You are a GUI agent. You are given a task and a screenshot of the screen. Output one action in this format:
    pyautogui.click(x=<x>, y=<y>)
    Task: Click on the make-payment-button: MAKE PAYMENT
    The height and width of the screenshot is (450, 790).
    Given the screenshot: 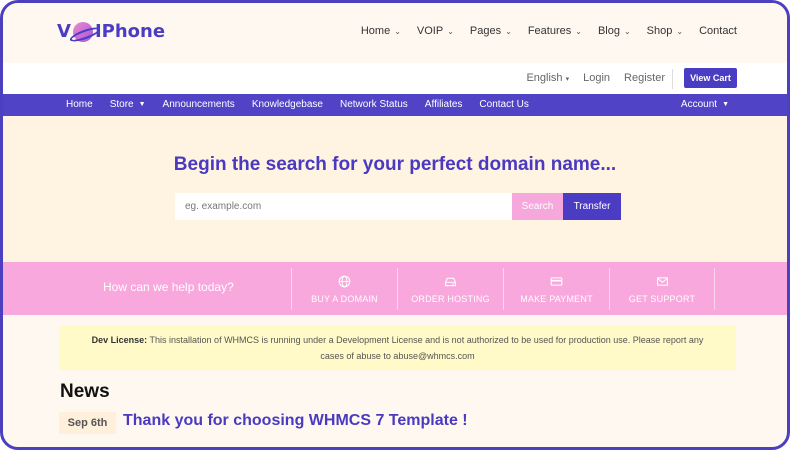 What is the action you would take?
    pyautogui.click(x=556, y=289)
    